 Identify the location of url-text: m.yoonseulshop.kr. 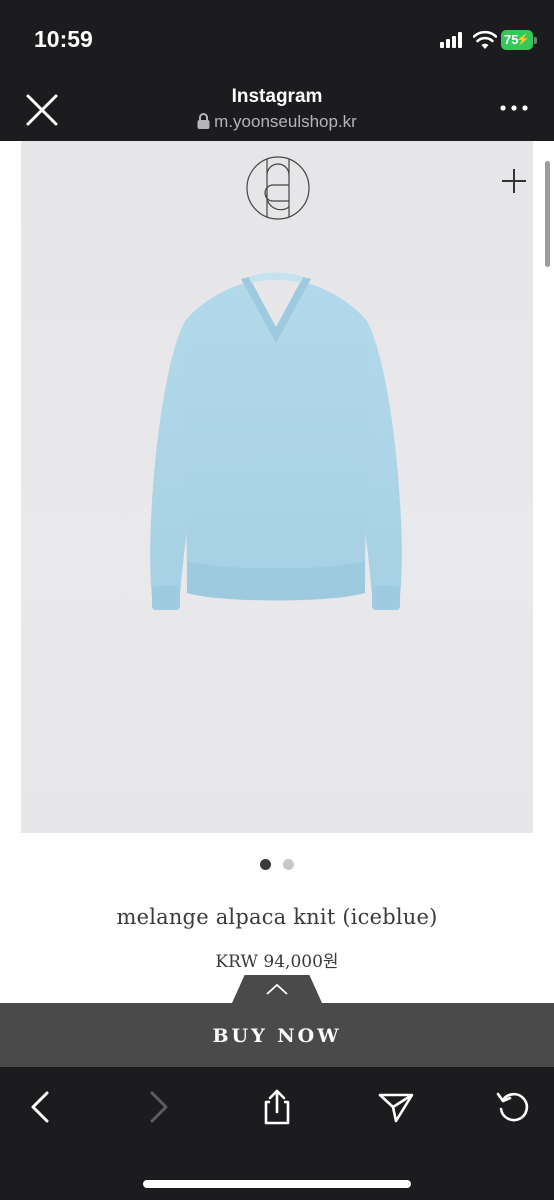
(285, 121).